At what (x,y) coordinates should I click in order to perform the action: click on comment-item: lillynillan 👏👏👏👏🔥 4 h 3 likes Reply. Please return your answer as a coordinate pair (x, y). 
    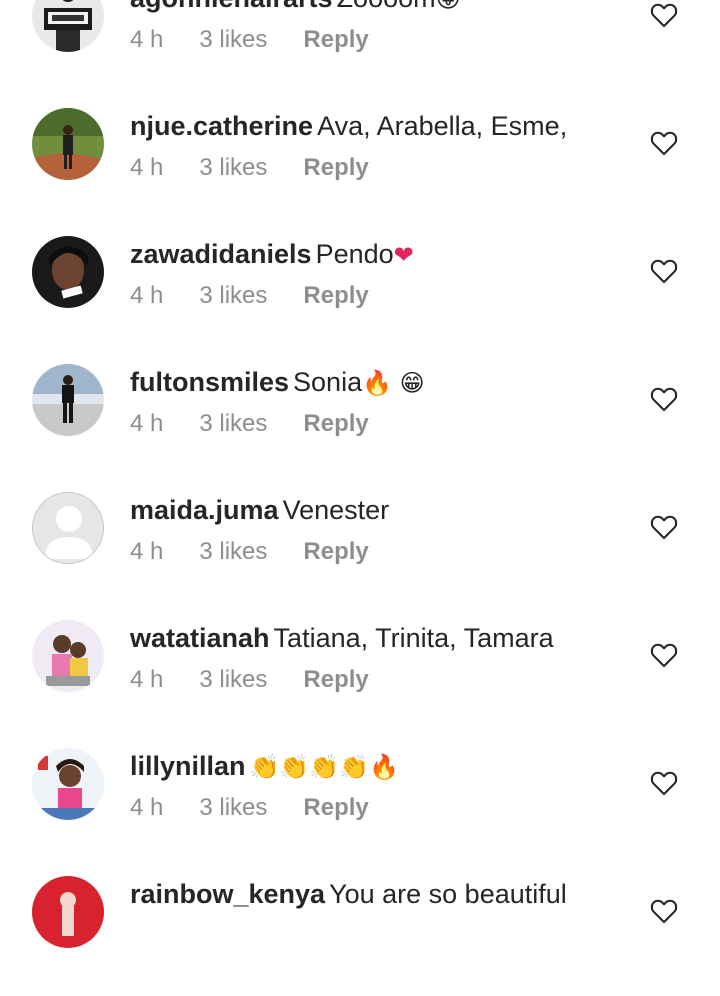
    Looking at the image, I should click on (360, 804).